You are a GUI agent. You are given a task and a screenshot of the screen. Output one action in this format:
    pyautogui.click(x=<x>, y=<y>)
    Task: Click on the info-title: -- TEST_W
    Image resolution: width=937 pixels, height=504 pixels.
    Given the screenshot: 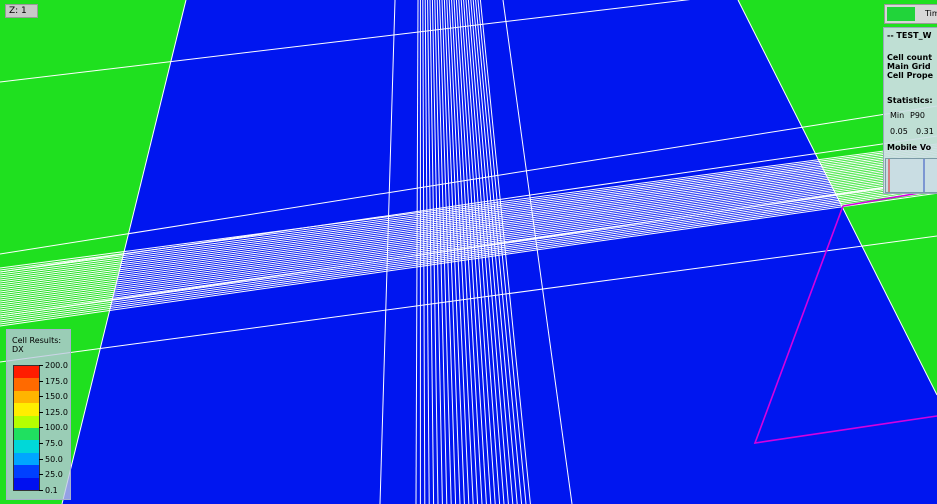 What is the action you would take?
    pyautogui.click(x=909, y=35)
    